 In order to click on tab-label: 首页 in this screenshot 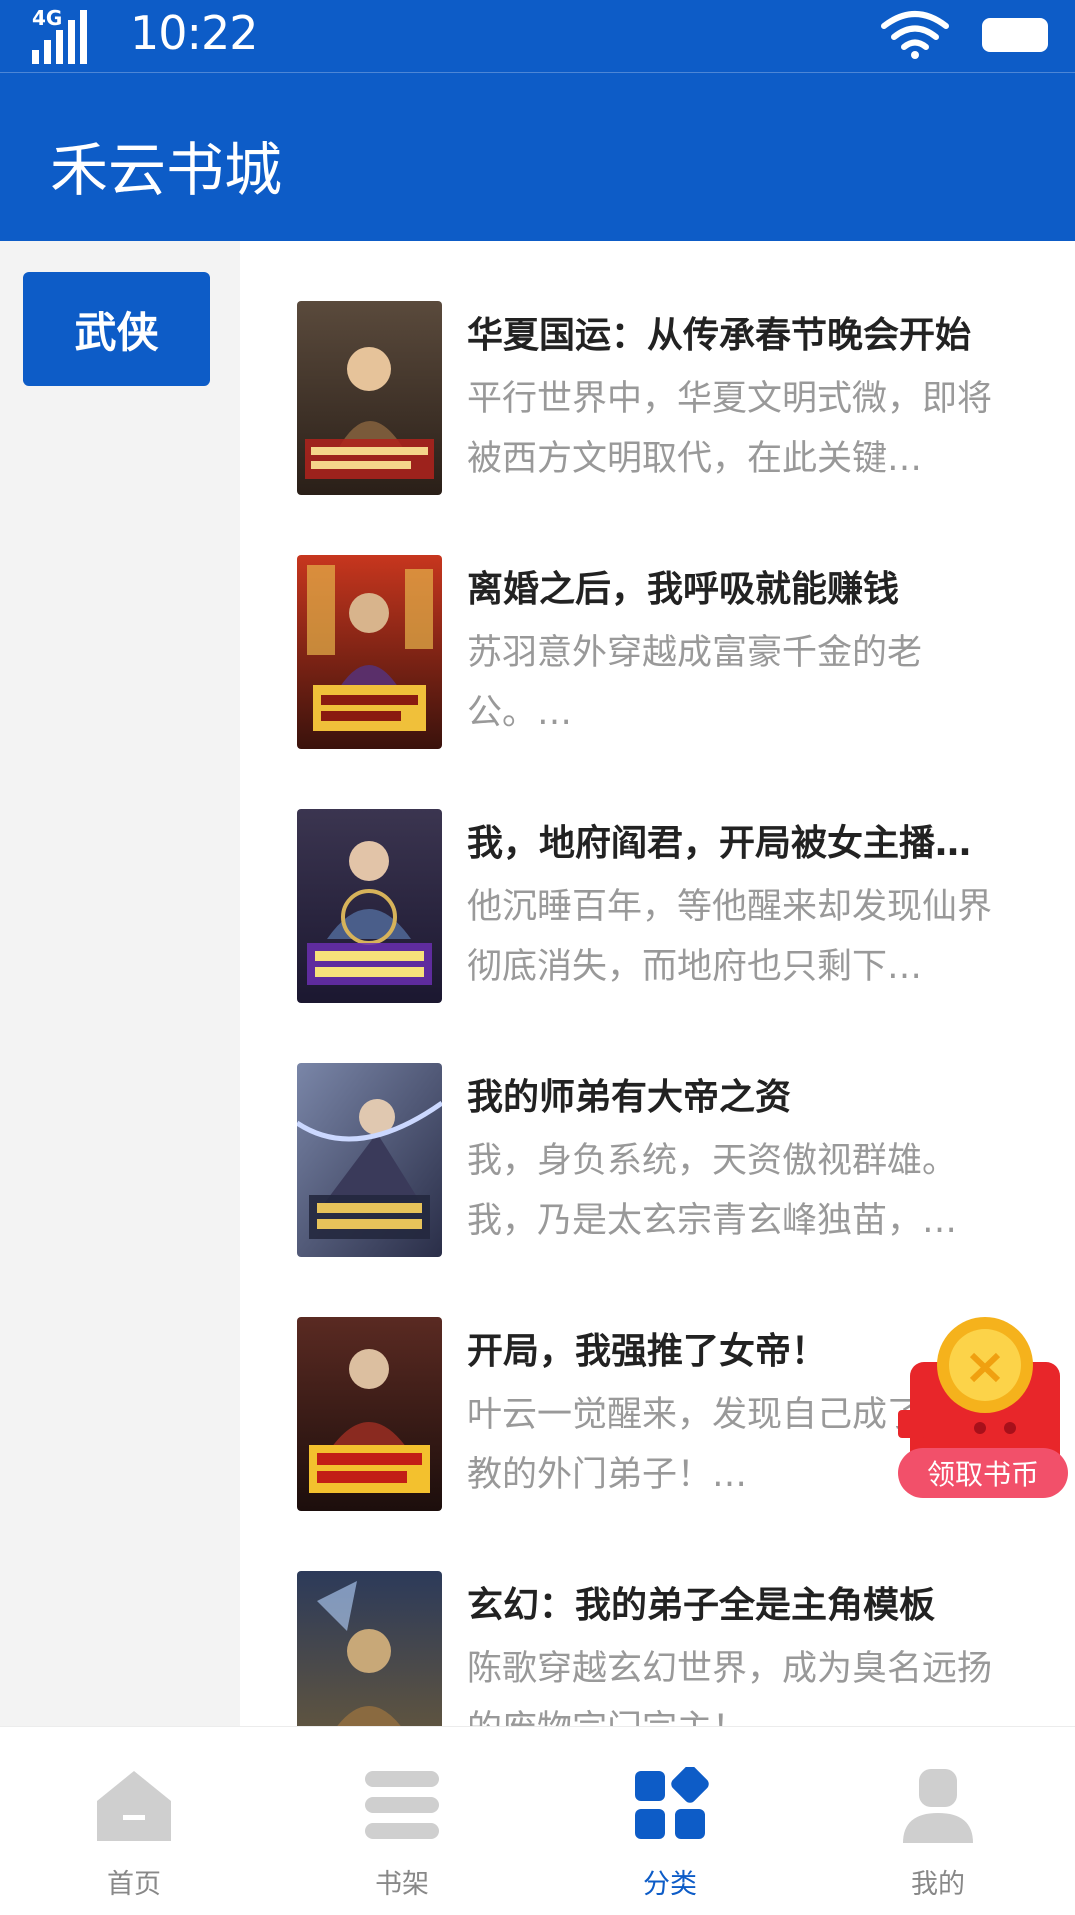, I will do `click(134, 1884)`.